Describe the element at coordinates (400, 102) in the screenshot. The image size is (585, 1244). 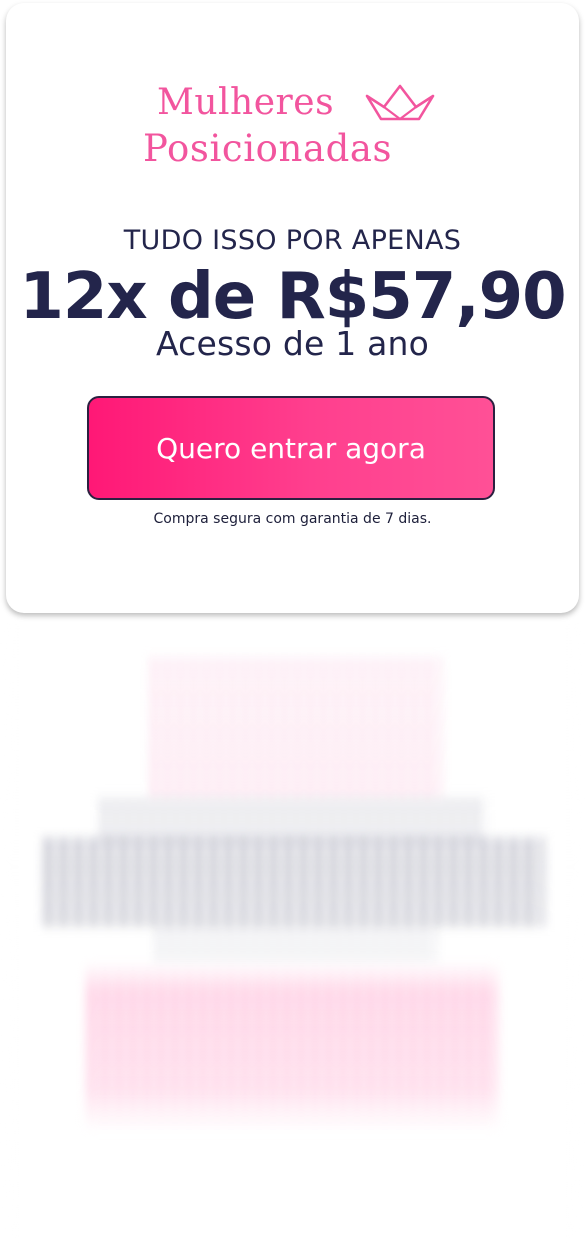
I see `crown-icon` at that location.